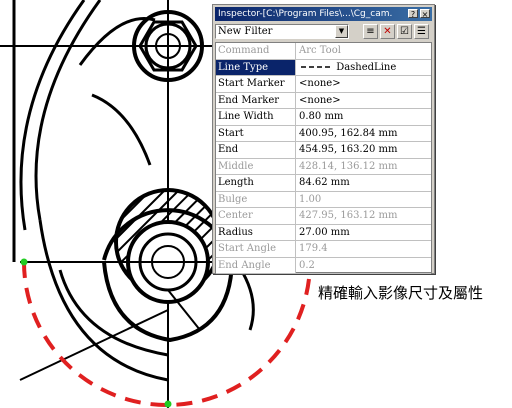 This screenshot has width=512, height=408. I want to click on property-name: Line Type, so click(256, 67).